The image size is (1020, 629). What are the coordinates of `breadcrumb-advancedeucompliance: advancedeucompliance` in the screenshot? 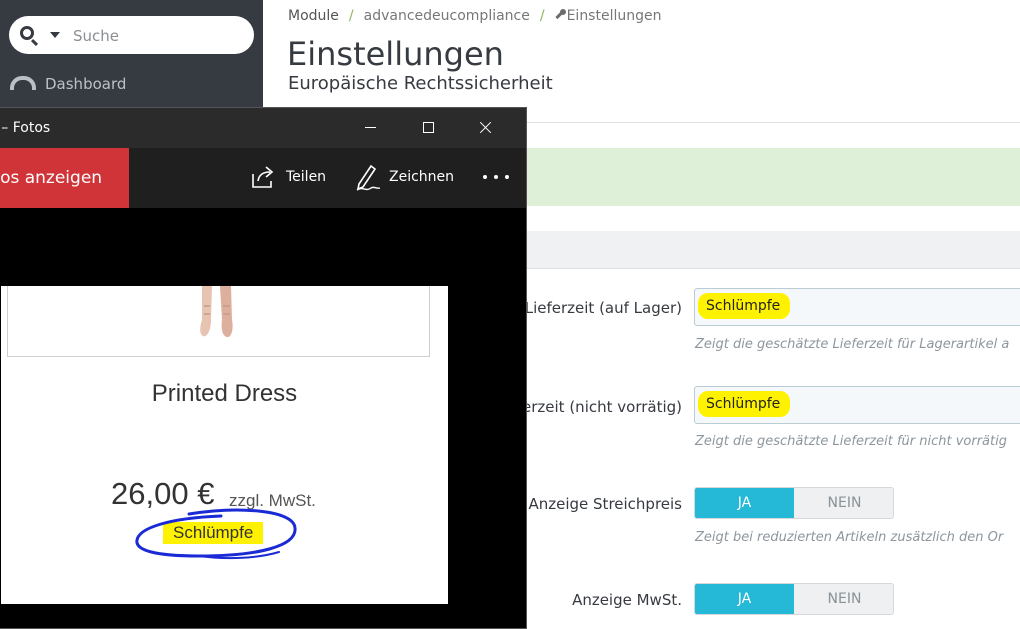 It's located at (447, 16).